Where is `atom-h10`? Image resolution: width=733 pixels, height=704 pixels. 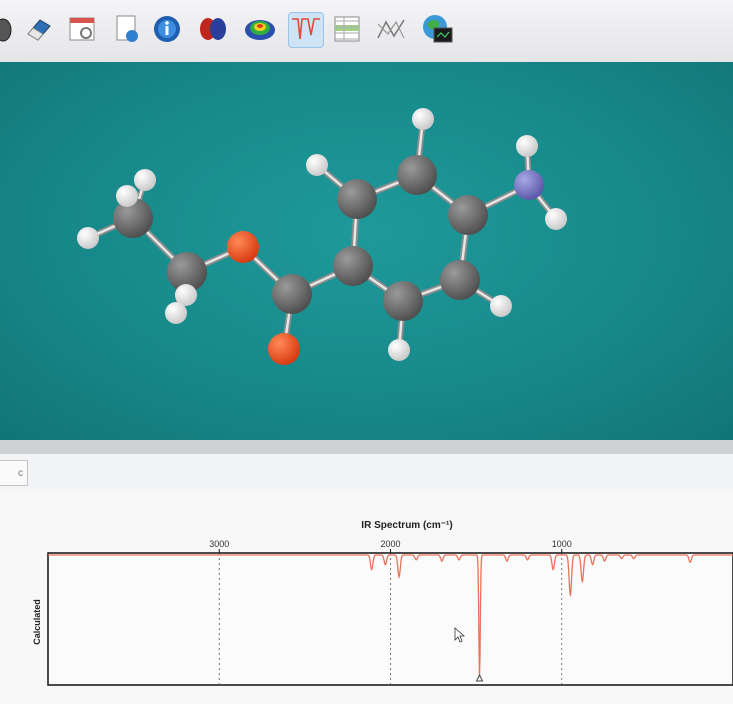
atom-h10 is located at coordinates (501, 306).